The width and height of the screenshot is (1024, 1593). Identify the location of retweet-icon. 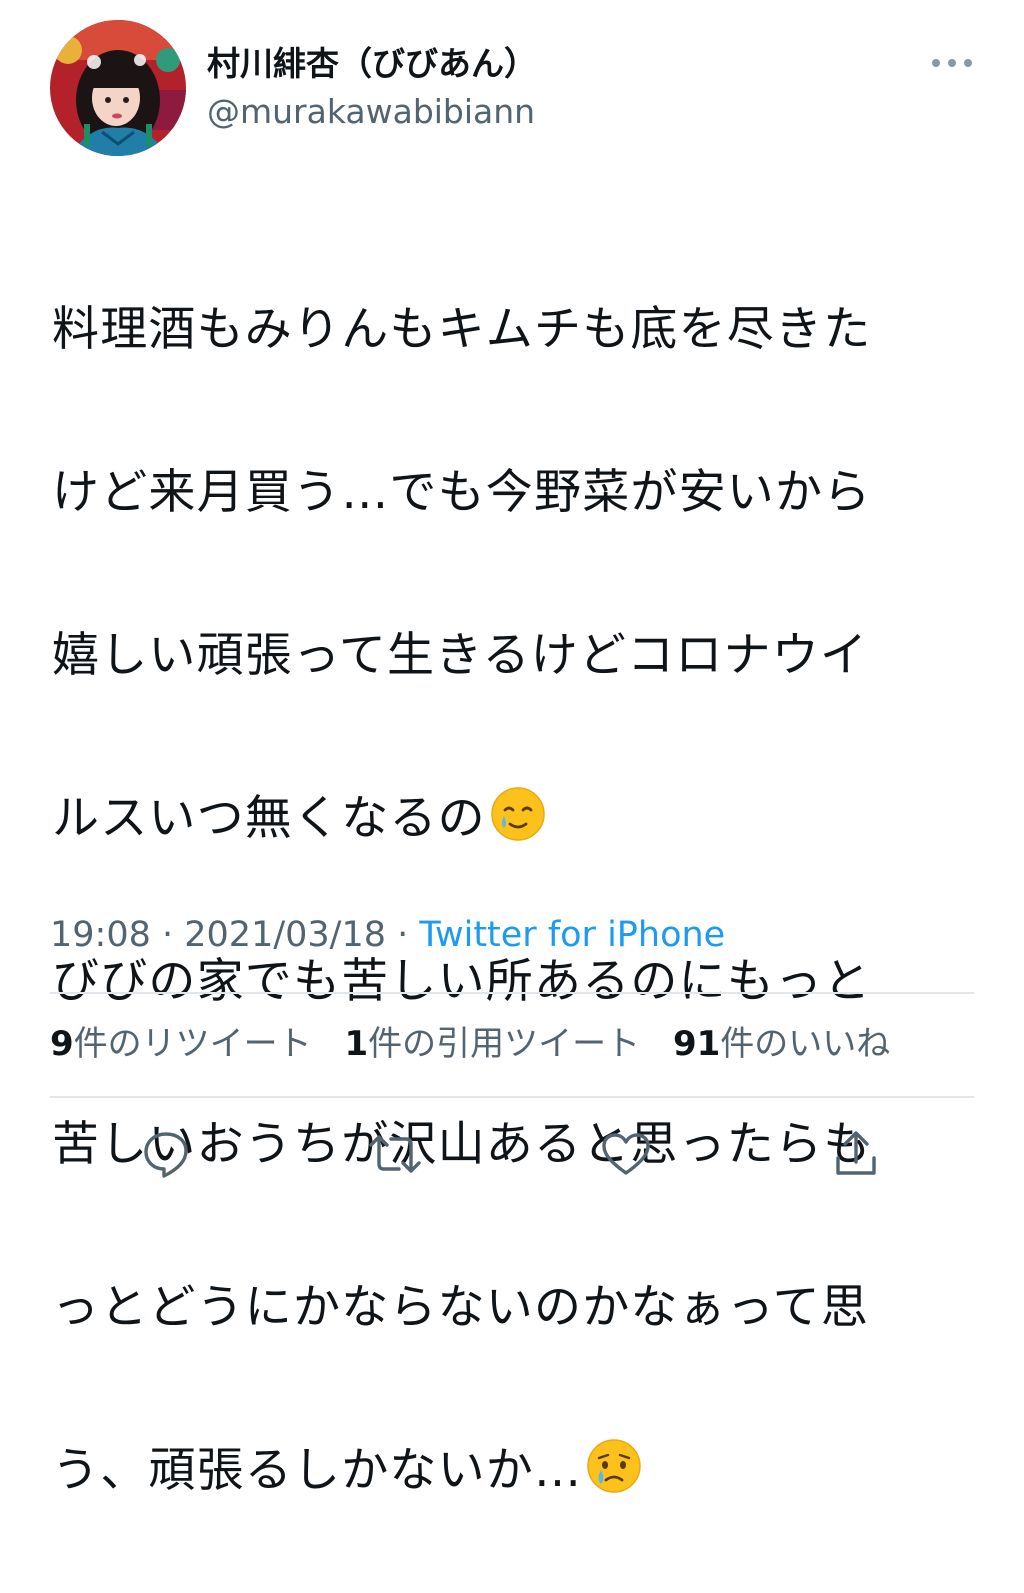
(395, 1154).